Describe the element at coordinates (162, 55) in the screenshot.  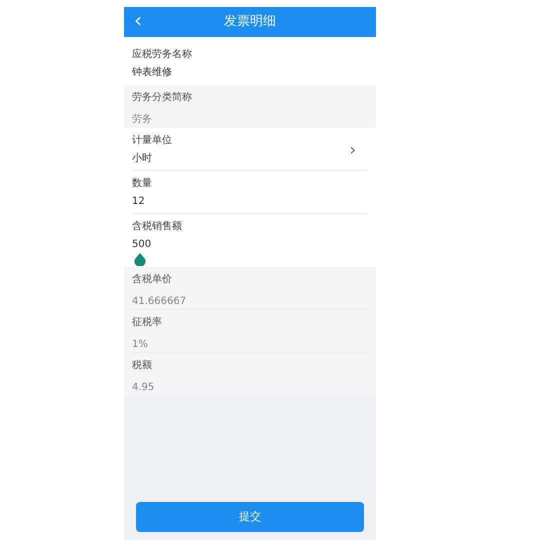
I see `field-label: 应税劳务名称` at that location.